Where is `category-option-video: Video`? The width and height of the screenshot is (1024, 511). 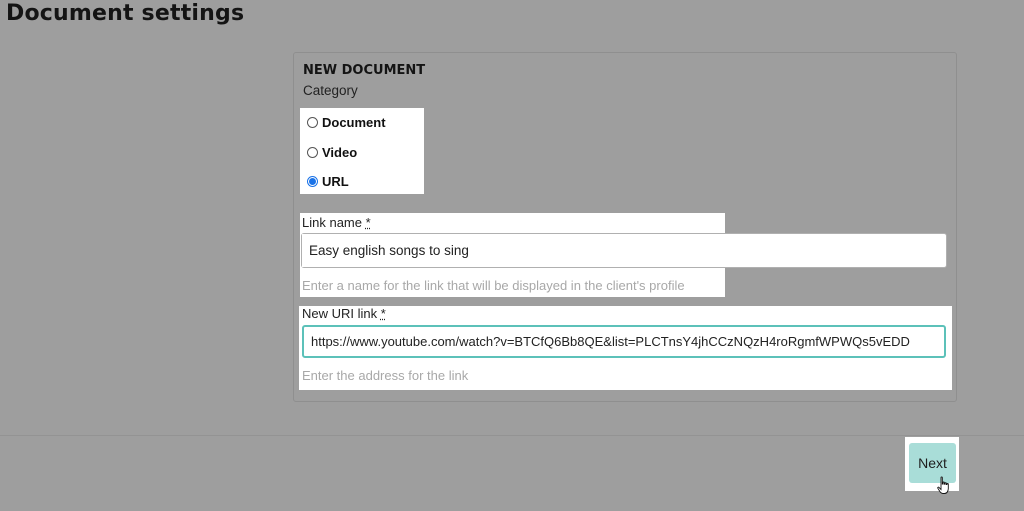 category-option-video: Video is located at coordinates (332, 152).